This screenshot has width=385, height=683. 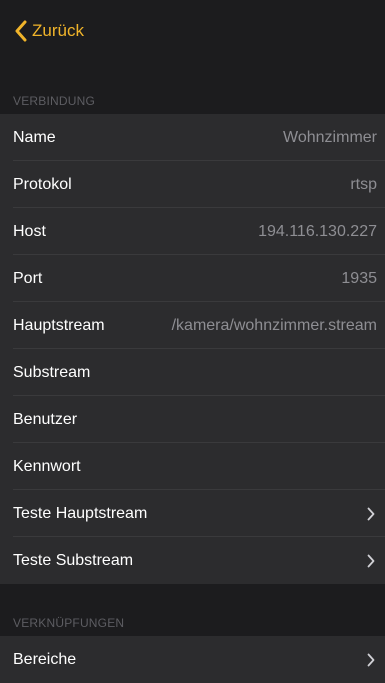 What do you see at coordinates (21, 31) in the screenshot?
I see `chevron-left-icon` at bounding box center [21, 31].